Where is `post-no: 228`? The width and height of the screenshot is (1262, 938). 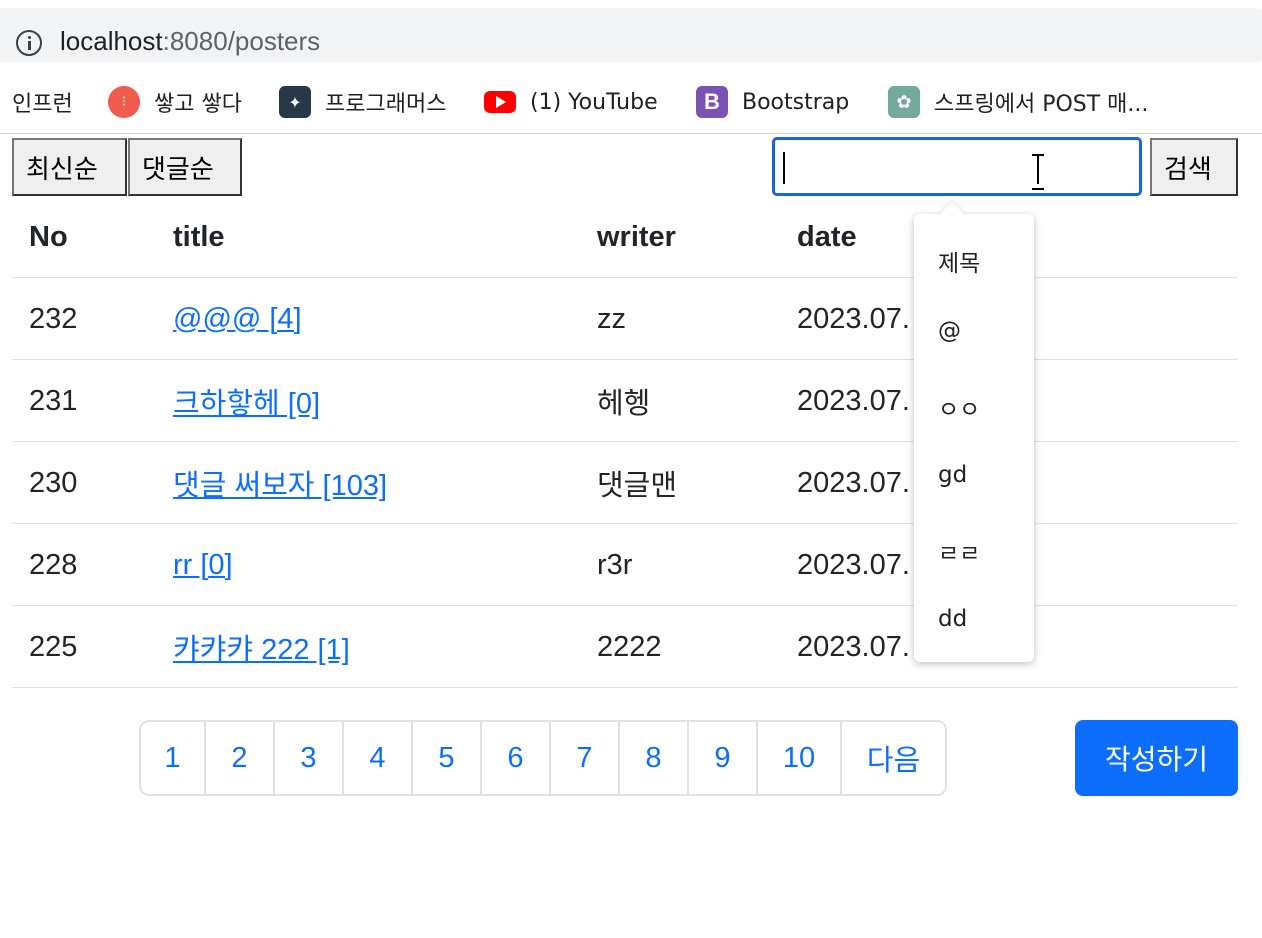
post-no: 228 is located at coordinates (53, 564).